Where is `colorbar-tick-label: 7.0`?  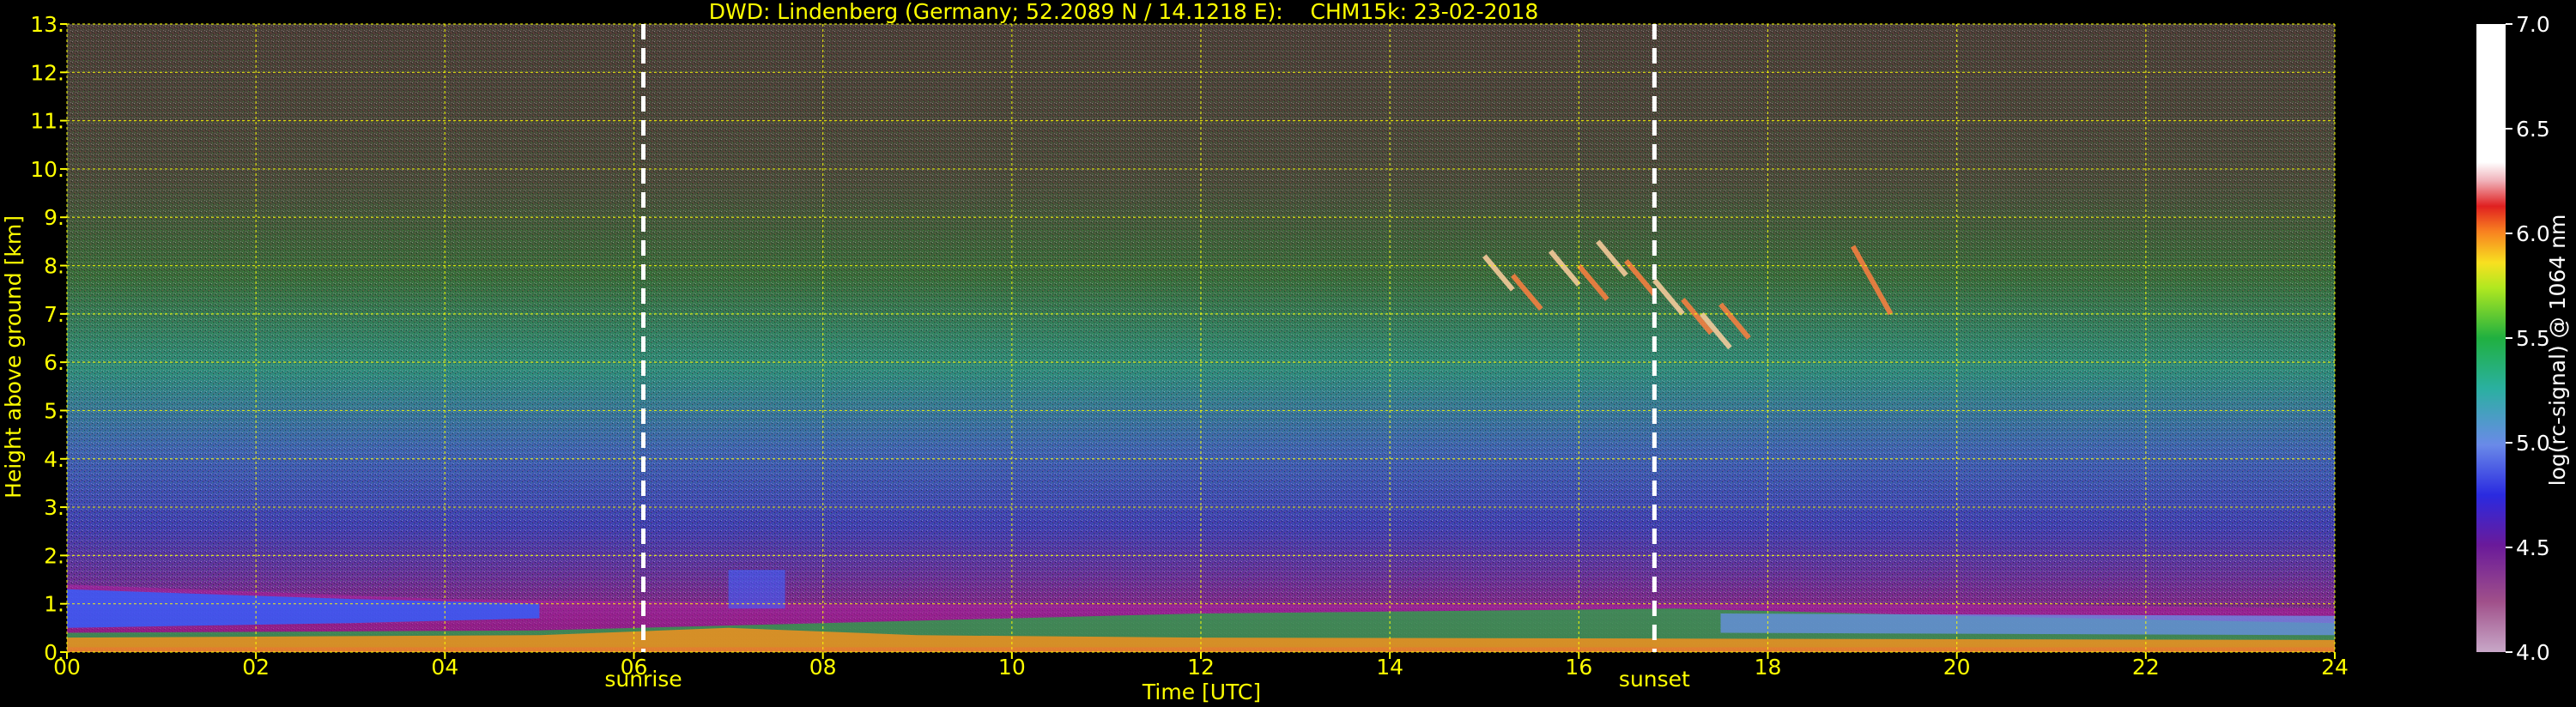 colorbar-tick-label: 7.0 is located at coordinates (2533, 24).